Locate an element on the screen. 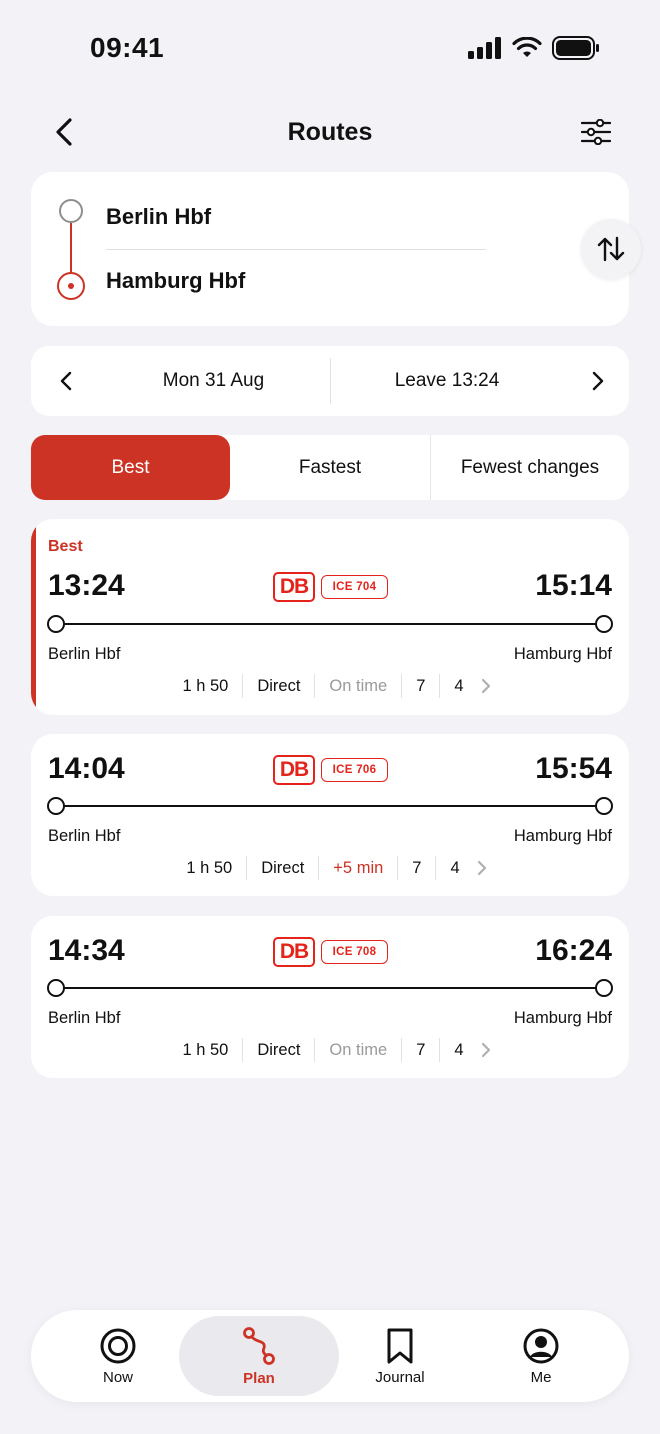 The height and width of the screenshot is (1434, 660). tab-me: Me is located at coordinates (541, 1356).